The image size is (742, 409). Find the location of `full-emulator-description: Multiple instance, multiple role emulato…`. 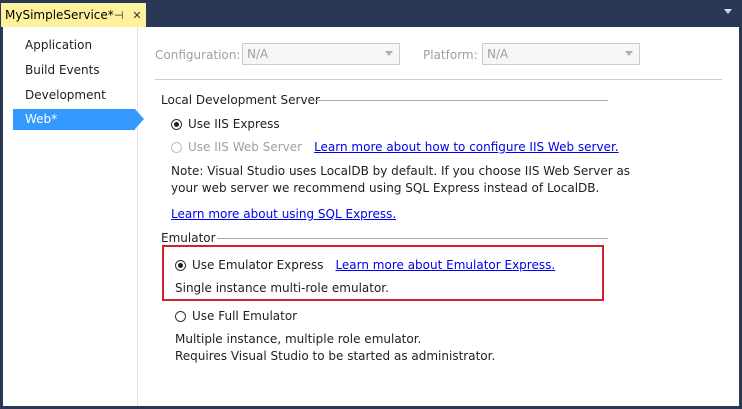

full-emulator-description: Multiple instance, multiple role emulato… is located at coordinates (335, 348).